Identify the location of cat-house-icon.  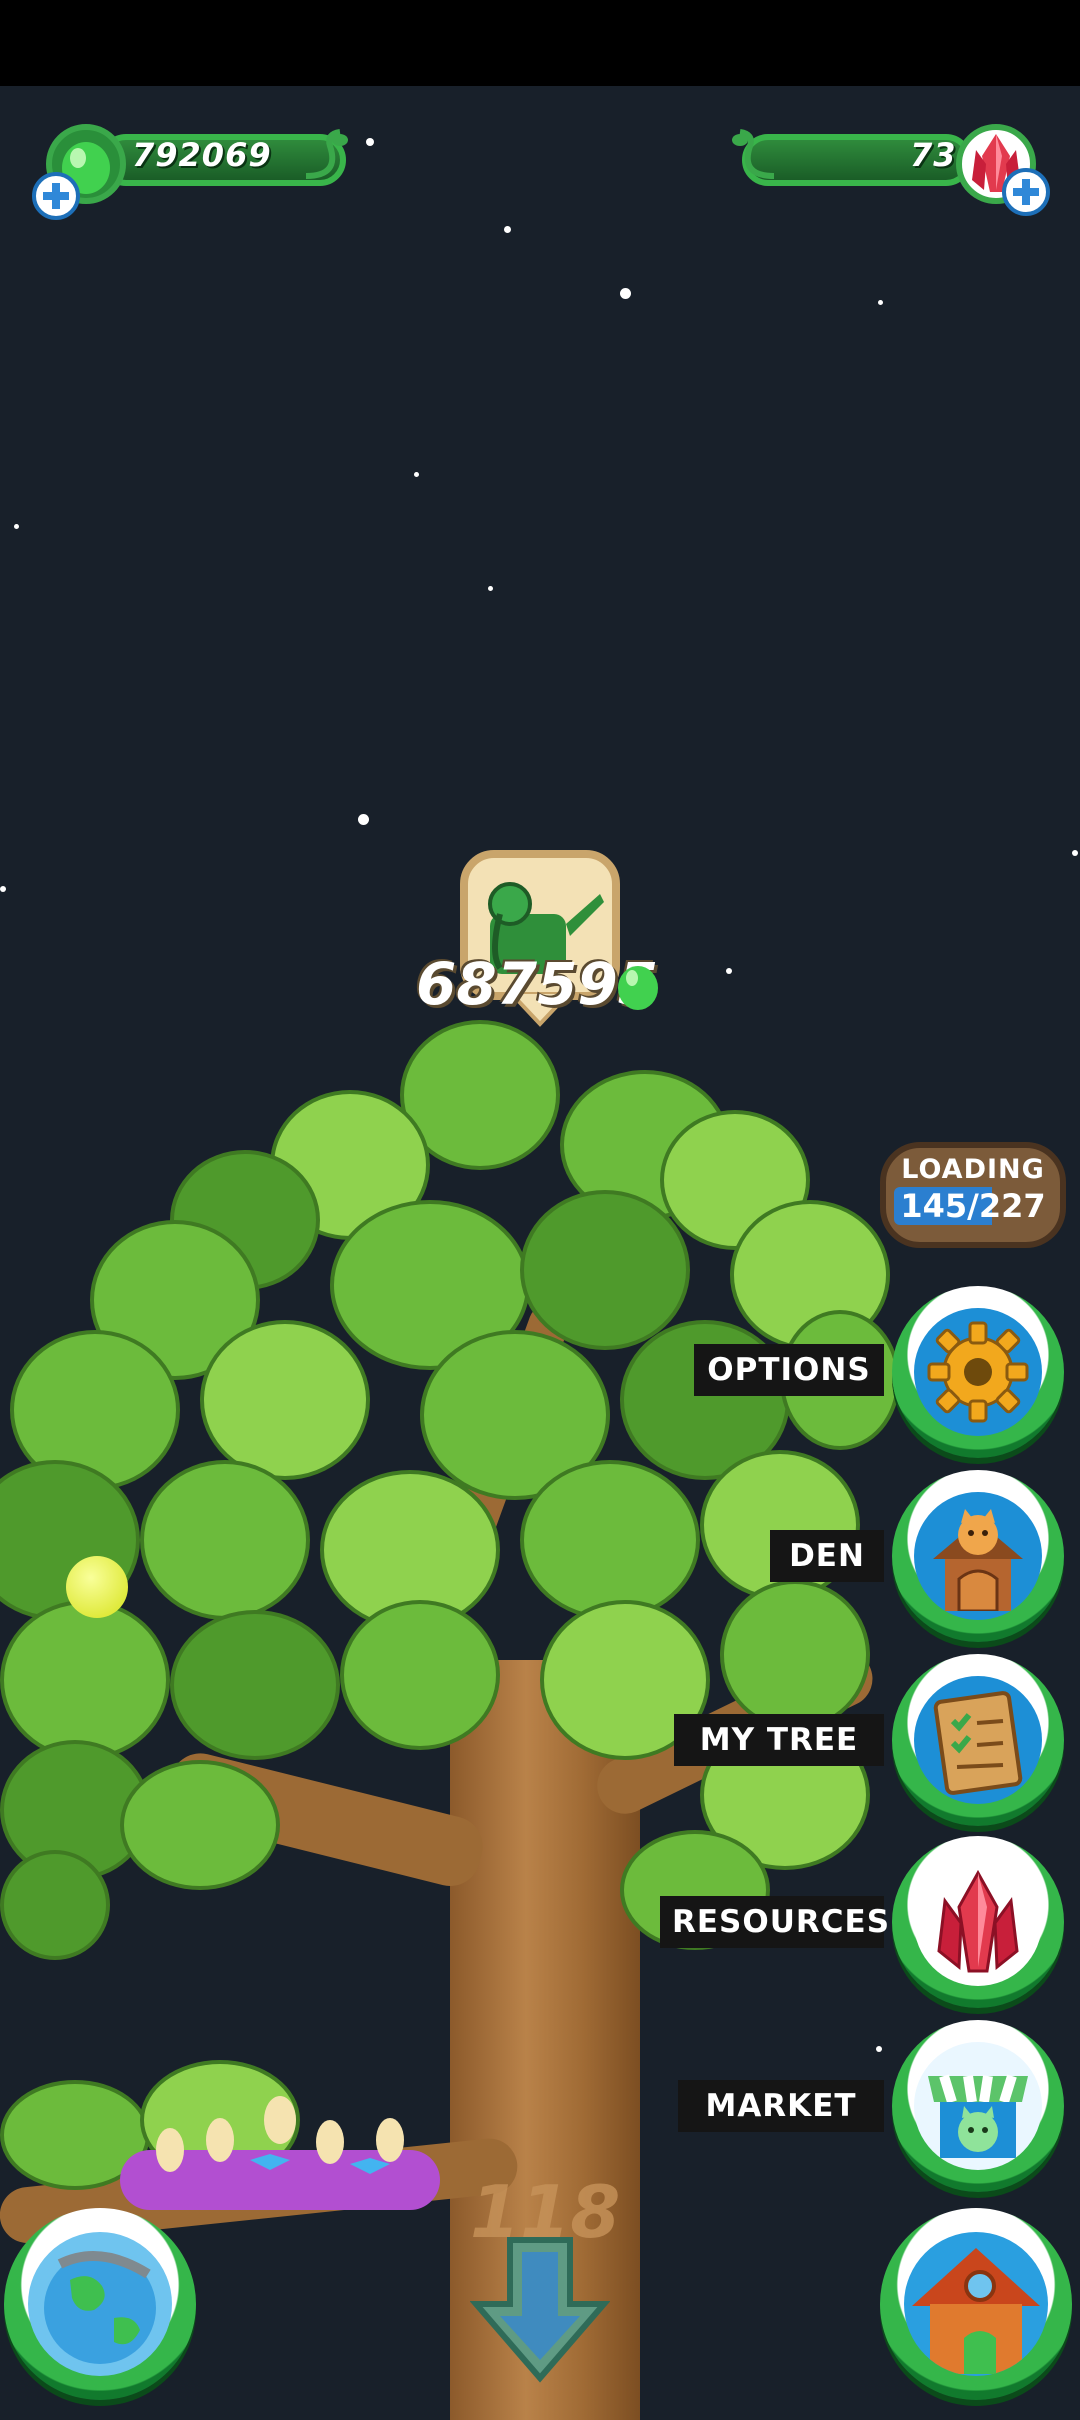
(978, 1560).